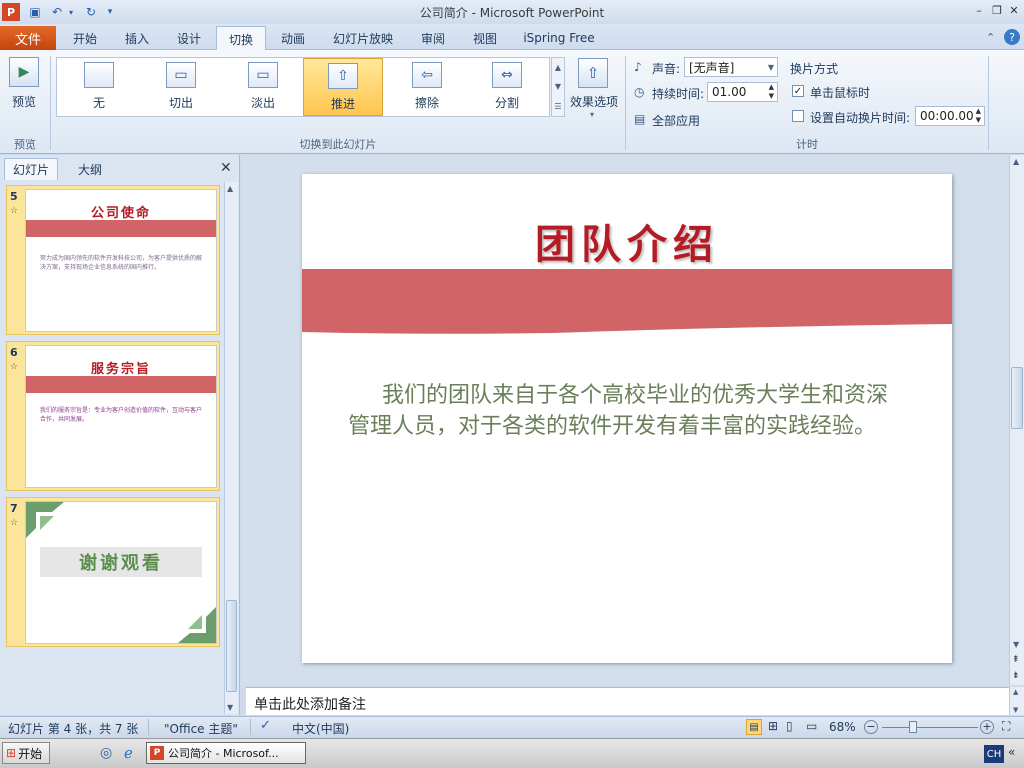 The image size is (1024, 768). I want to click on notes-pane: 单击此处添加备注, so click(628, 701).